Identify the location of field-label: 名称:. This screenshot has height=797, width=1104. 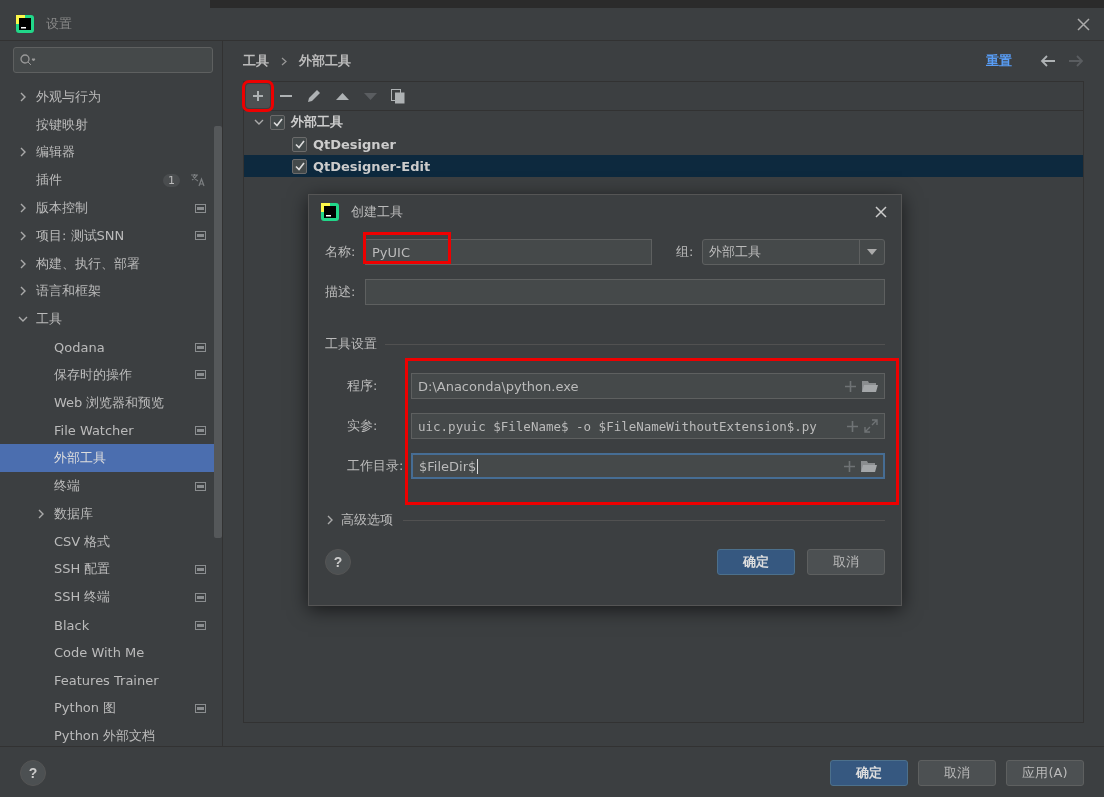
(341, 252).